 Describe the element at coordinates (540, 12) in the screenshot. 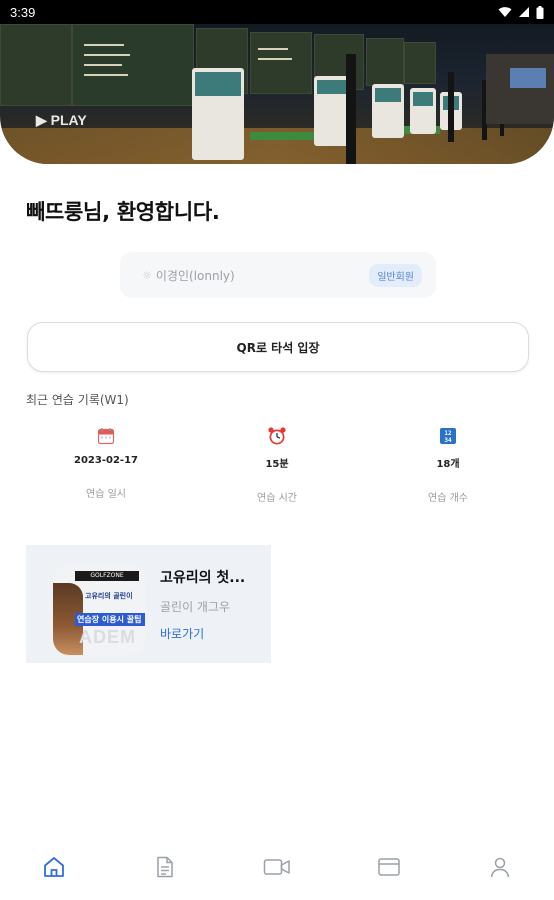

I see `battery-icon` at that location.